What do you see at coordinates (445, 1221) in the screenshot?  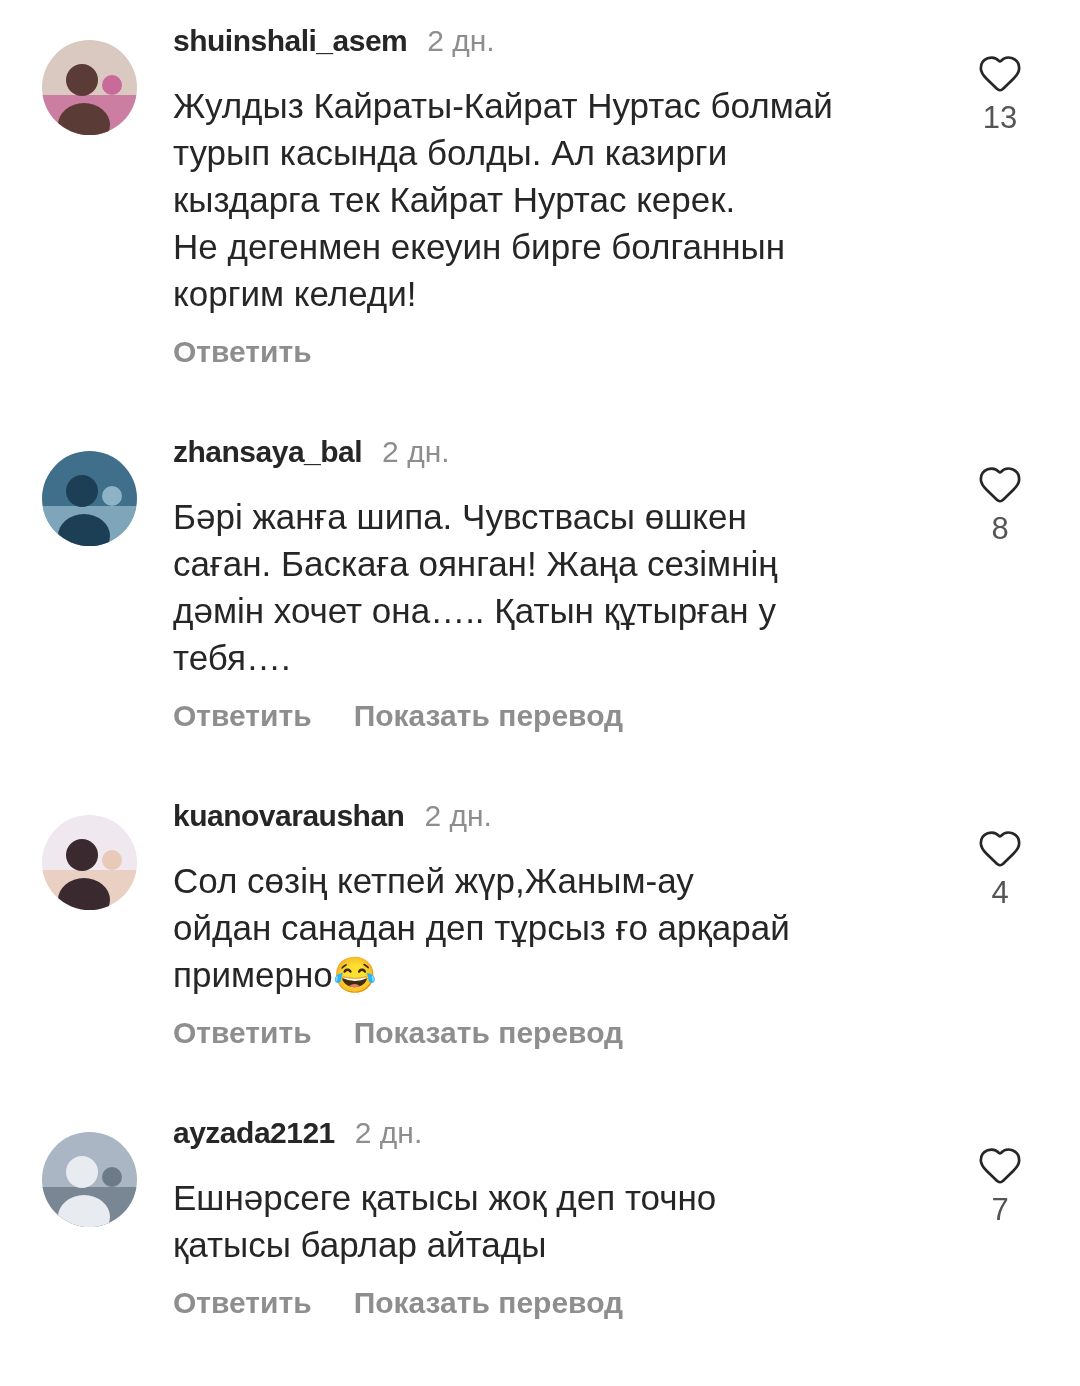 I see `comment-text: Ешнәрсеге қатысы жоқ деп точно қатысы барлар айтады` at bounding box center [445, 1221].